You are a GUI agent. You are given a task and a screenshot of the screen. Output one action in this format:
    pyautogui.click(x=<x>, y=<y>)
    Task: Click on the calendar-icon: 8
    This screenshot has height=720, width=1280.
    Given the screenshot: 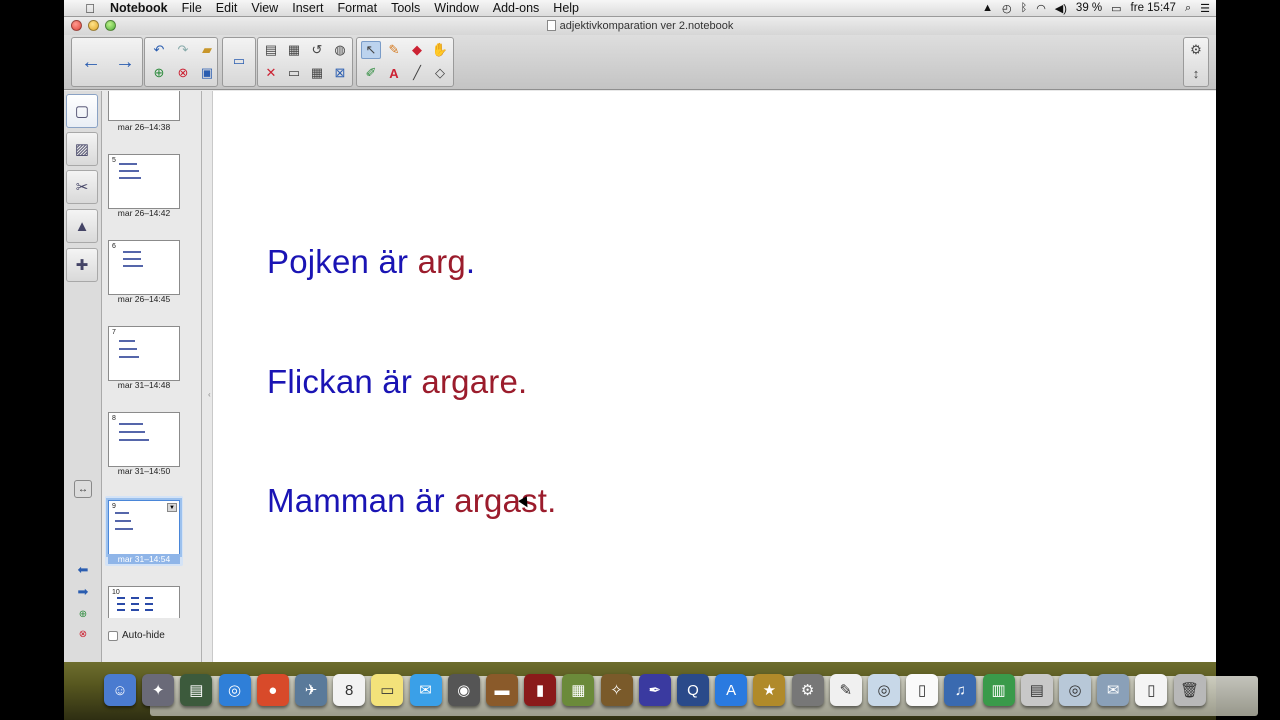 What is the action you would take?
    pyautogui.click(x=349, y=690)
    